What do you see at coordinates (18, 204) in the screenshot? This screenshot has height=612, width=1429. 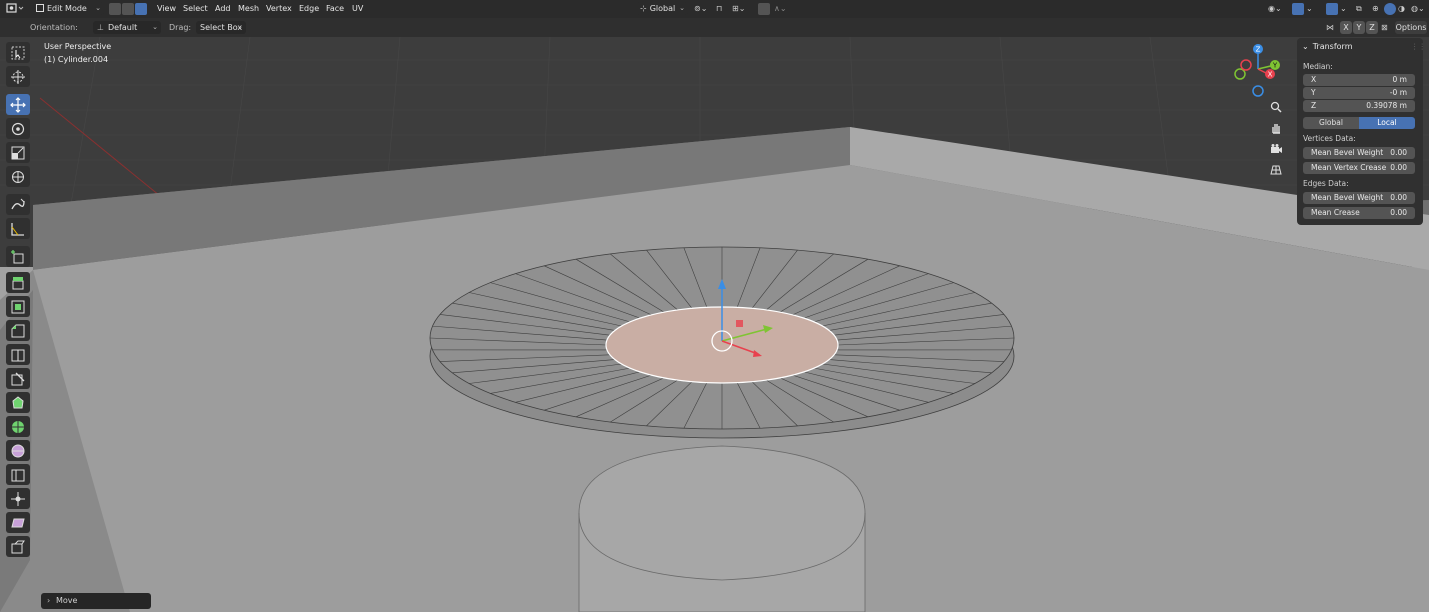 I see `annotate-tool` at bounding box center [18, 204].